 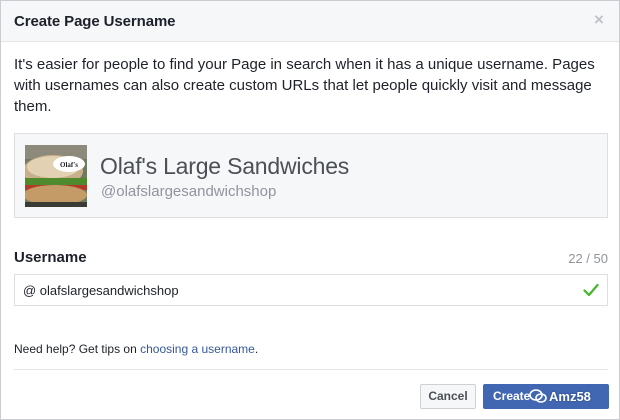 What do you see at coordinates (546, 396) in the screenshot?
I see `create-button: Create` at bounding box center [546, 396].